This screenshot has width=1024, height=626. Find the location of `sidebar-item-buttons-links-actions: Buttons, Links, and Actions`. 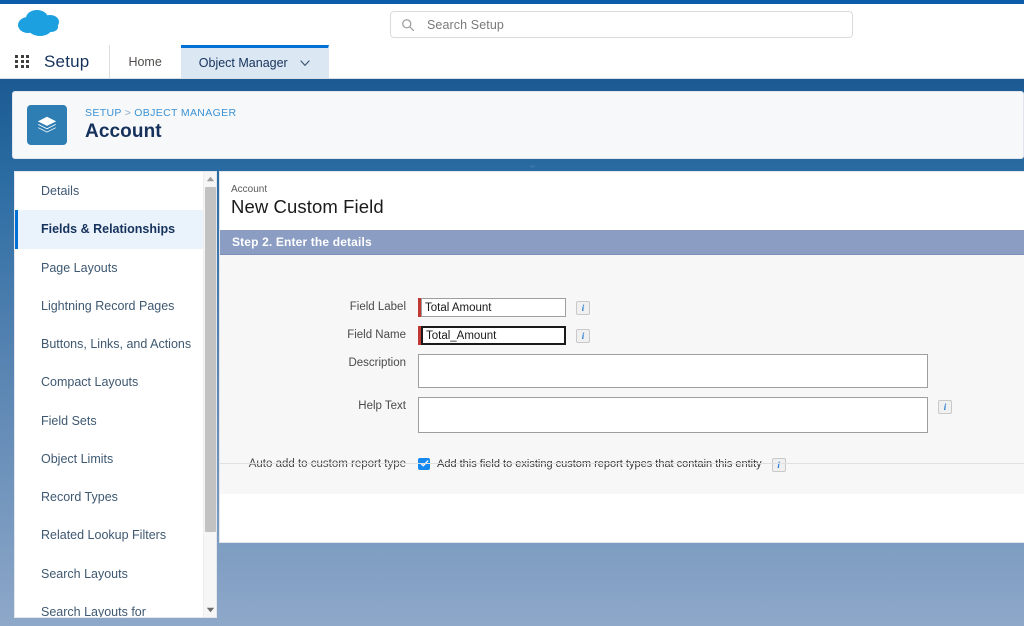

sidebar-item-buttons-links-actions: Buttons, Links, and Actions is located at coordinates (110, 344).